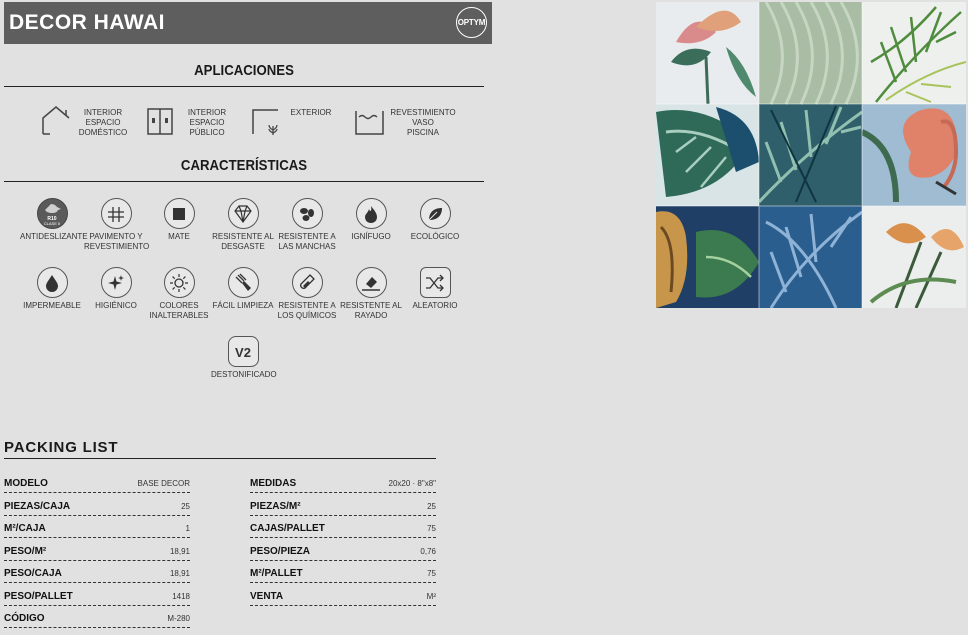 The height and width of the screenshot is (635, 968). Describe the element at coordinates (97, 504) in the screenshot. I see `packing-row: PIEZAS/CAJA 25` at that location.